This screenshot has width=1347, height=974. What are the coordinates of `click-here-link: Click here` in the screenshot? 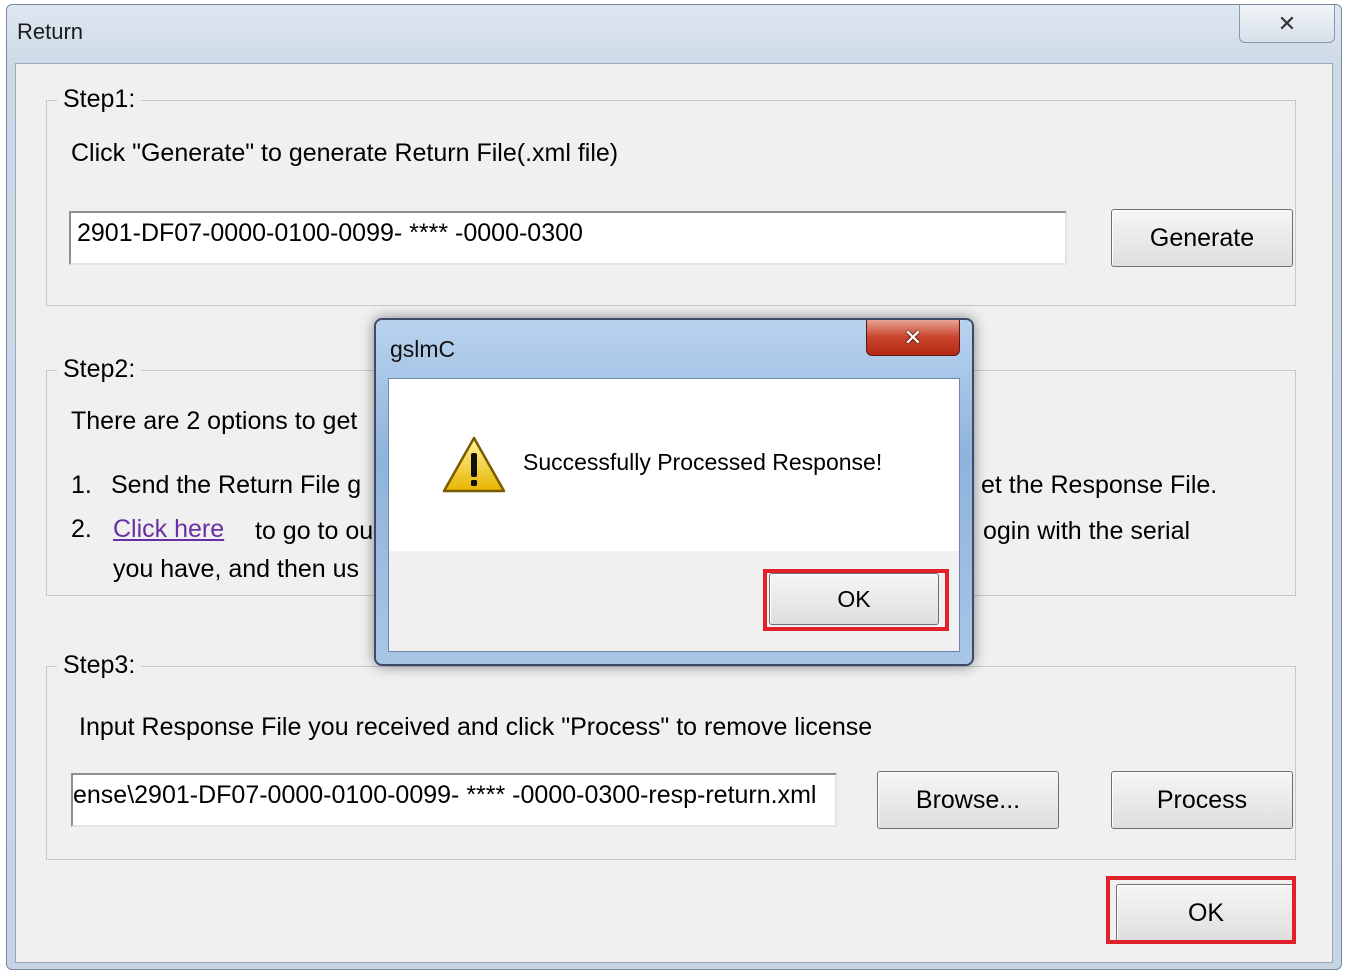 It's located at (168, 529).